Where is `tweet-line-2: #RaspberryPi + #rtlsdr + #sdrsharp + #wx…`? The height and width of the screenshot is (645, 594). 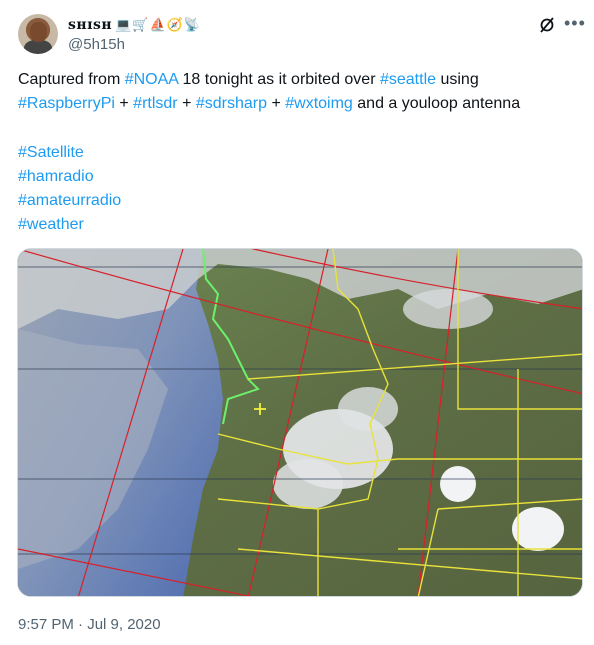
tweet-line-2: #RaspberryPi + #rtlsdr + #sdrsharp + #wx… is located at coordinates (298, 104).